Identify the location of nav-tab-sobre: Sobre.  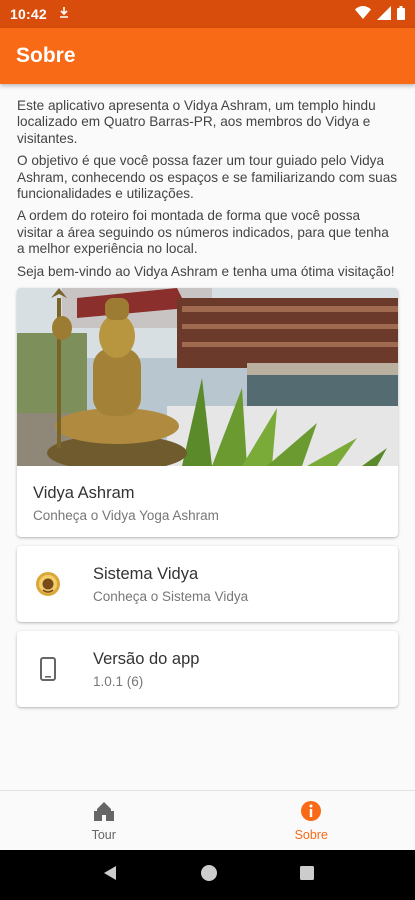
(311, 820).